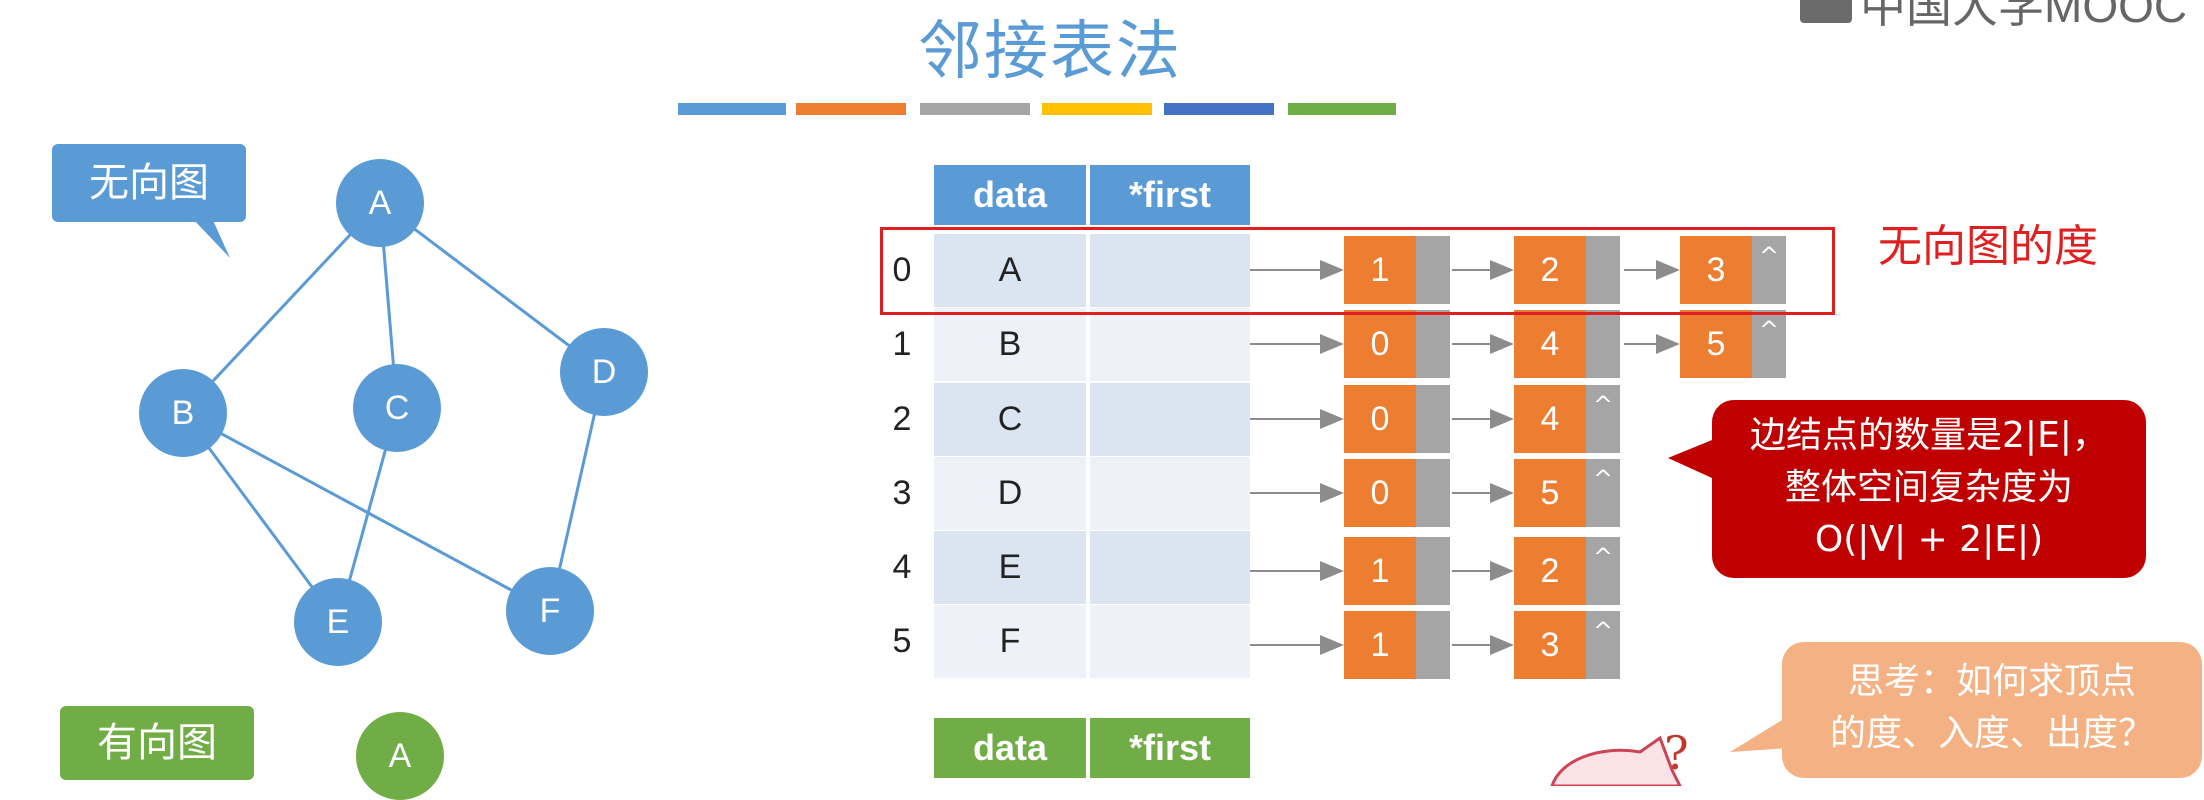  What do you see at coordinates (1010, 419) in the screenshot?
I see `vertex-data-cell: C` at bounding box center [1010, 419].